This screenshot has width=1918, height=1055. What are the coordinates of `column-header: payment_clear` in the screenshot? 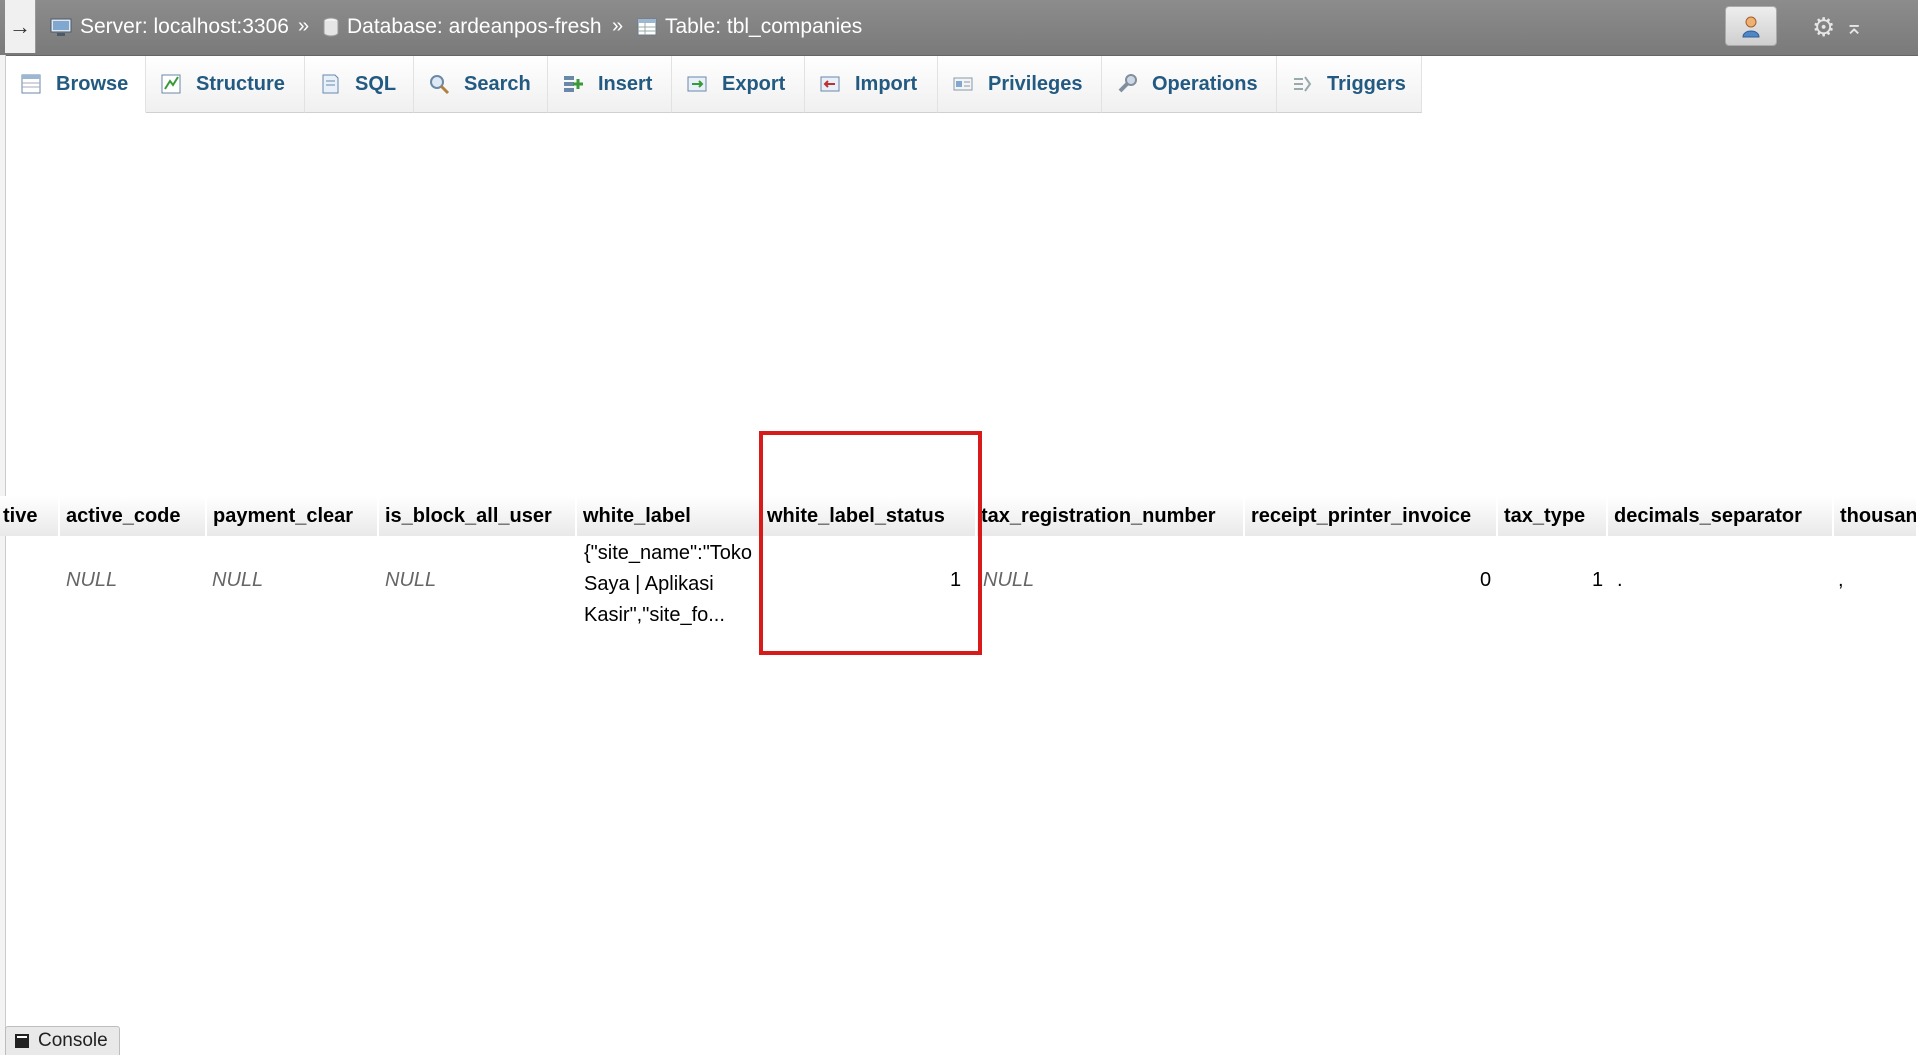 It's located at (293, 516).